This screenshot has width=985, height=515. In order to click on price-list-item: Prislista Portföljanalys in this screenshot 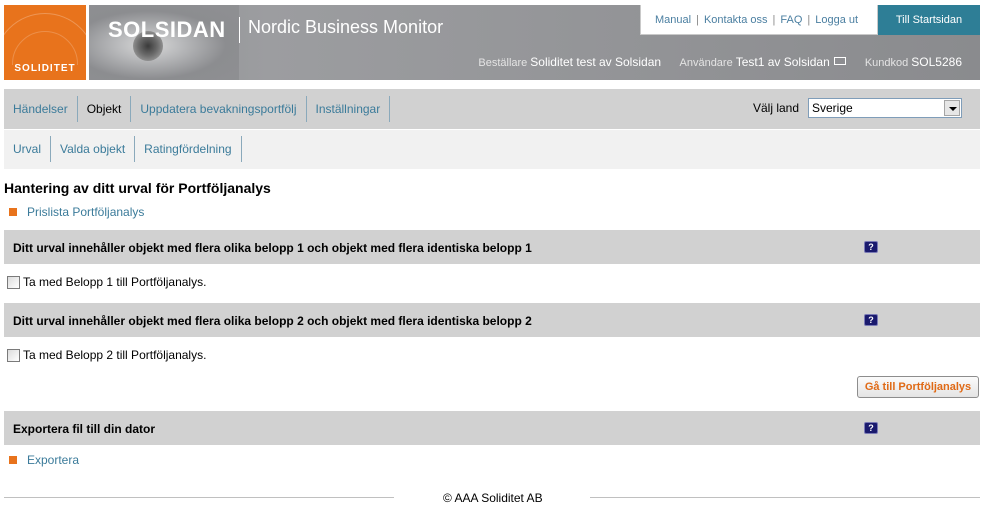, I will do `click(76, 212)`.